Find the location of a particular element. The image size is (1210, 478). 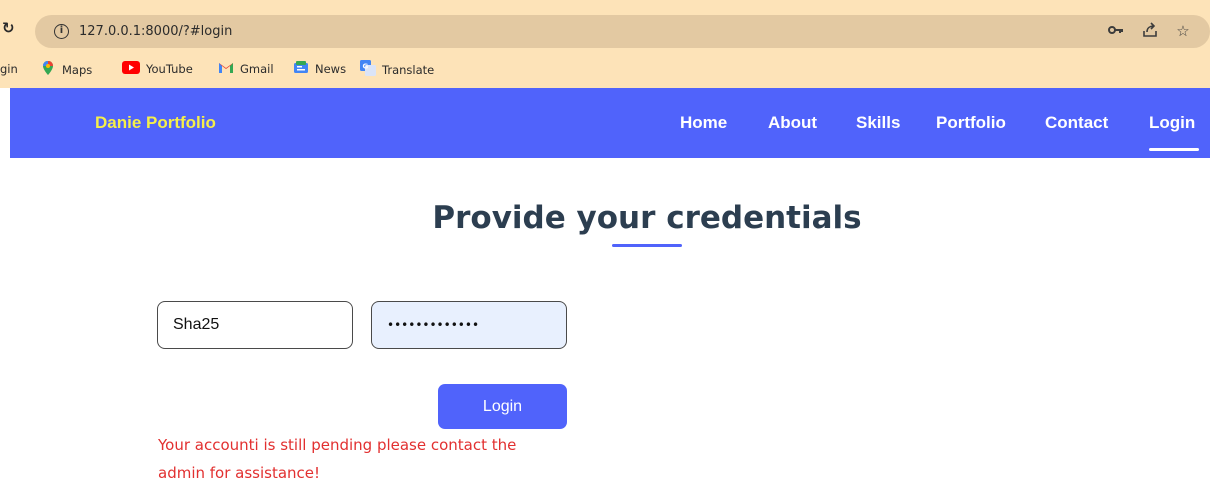

page-title: Provide your credentials is located at coordinates (647, 218).